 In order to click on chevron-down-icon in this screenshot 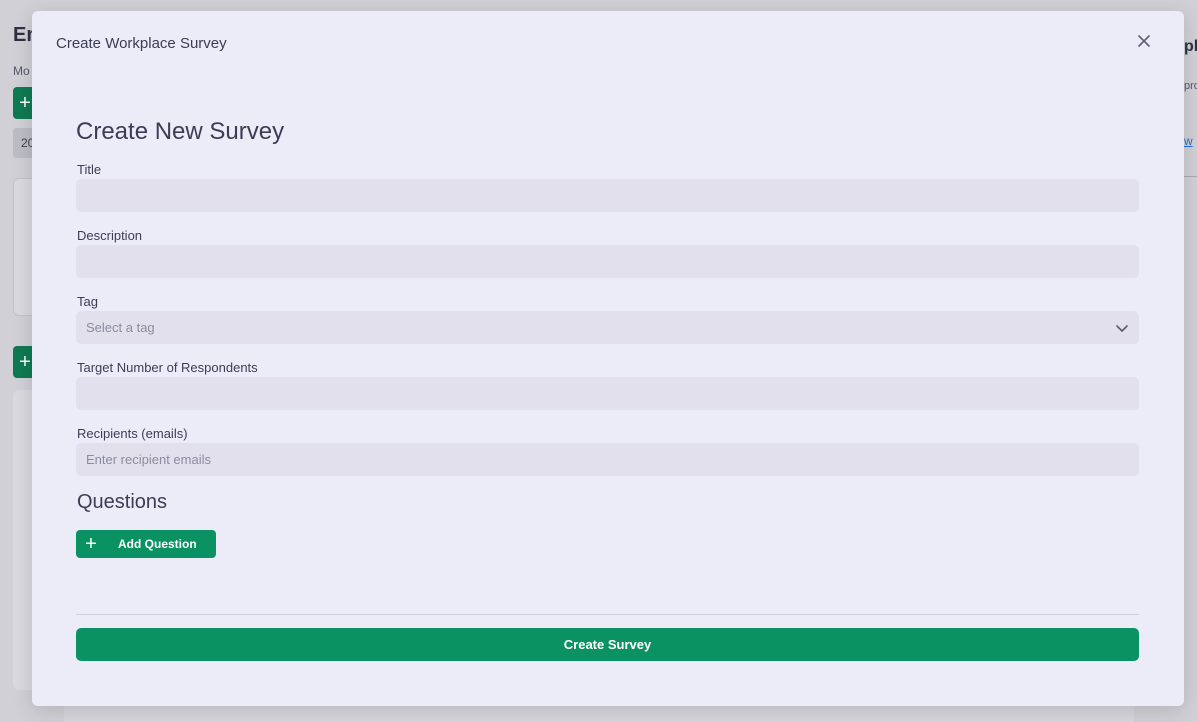, I will do `click(1122, 328)`.